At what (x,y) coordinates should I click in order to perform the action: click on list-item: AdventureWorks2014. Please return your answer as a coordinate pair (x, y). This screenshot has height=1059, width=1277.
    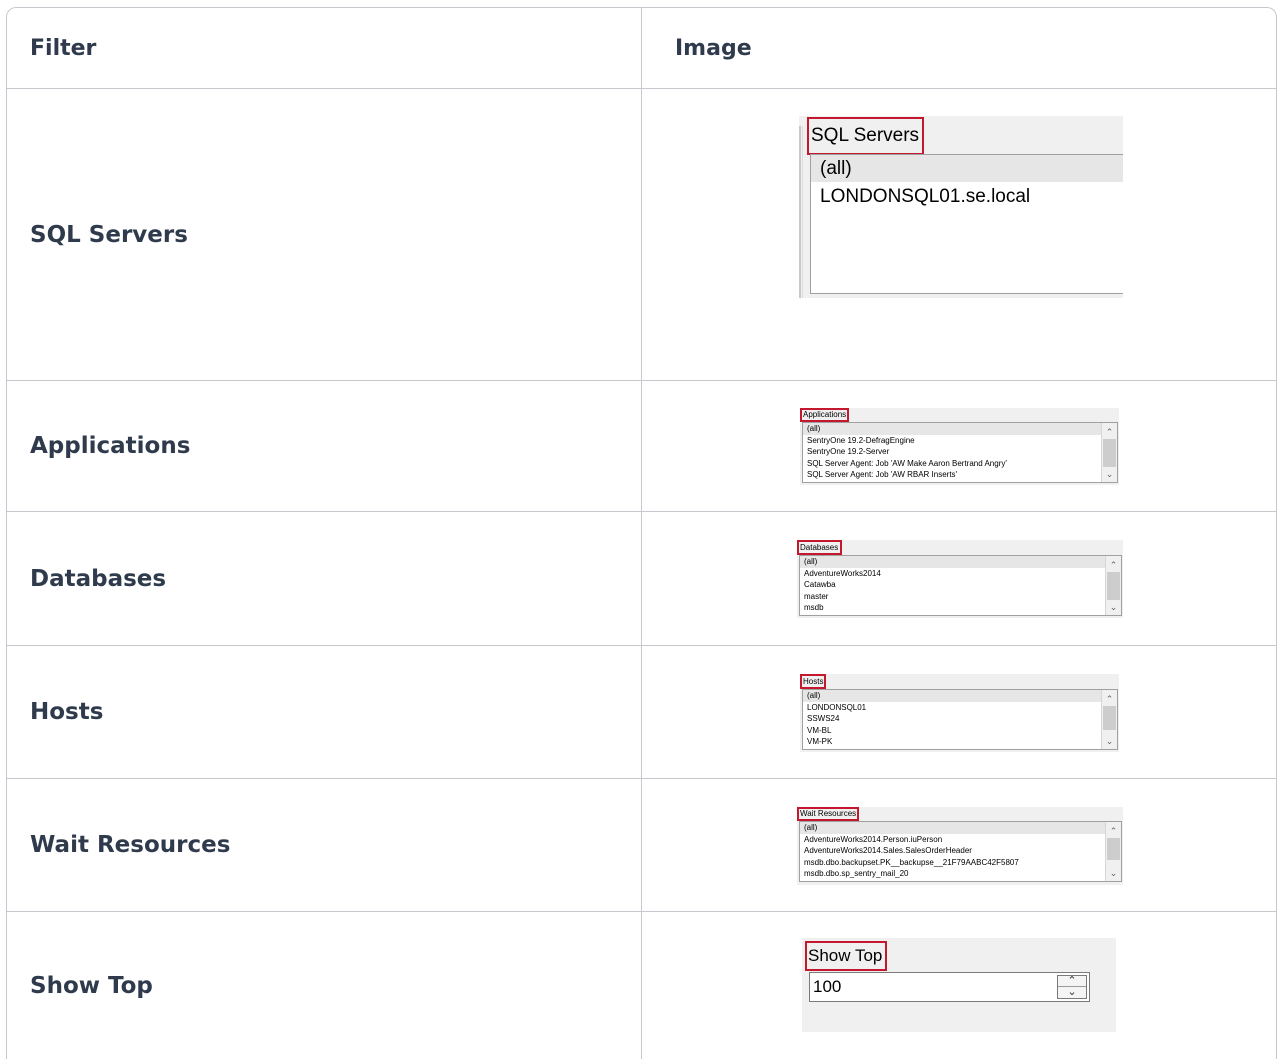
    Looking at the image, I should click on (960, 574).